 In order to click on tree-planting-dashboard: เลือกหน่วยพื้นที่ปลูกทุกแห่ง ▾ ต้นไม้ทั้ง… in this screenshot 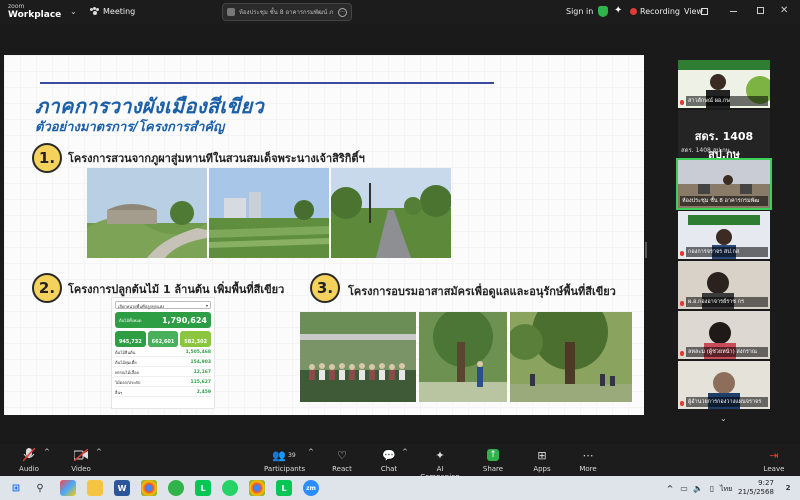, I will do `click(163, 353)`.